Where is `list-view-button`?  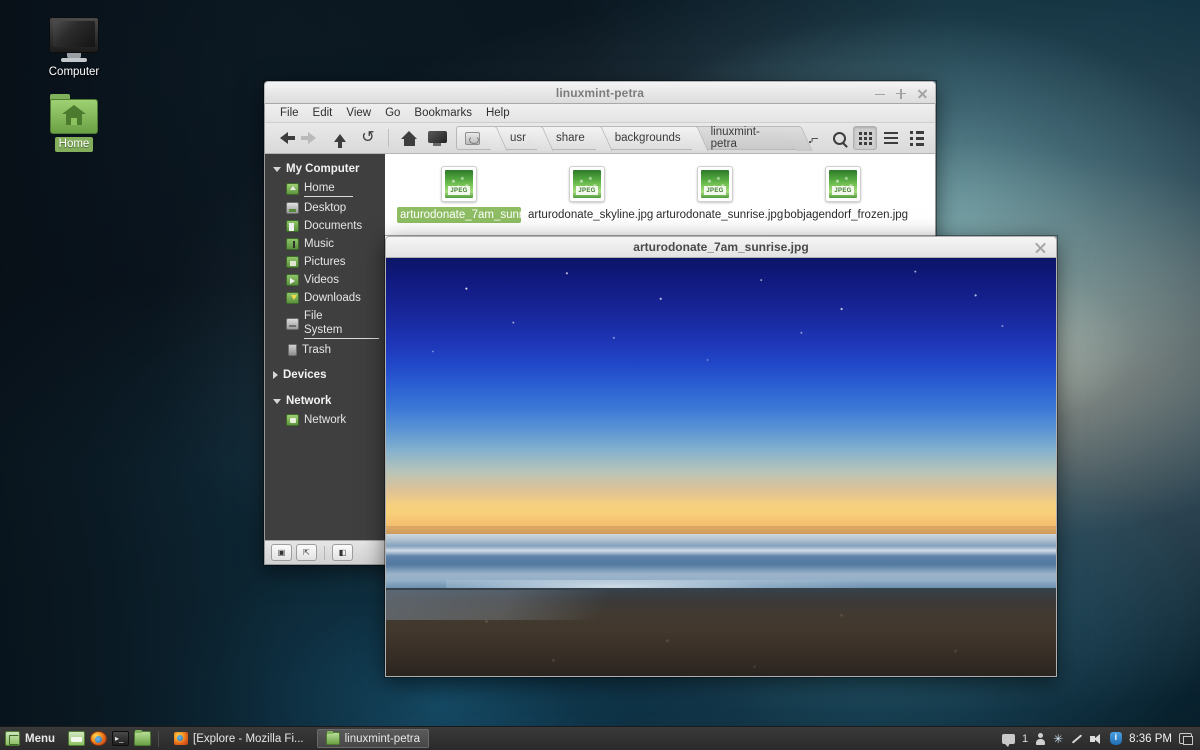 list-view-button is located at coordinates (891, 138).